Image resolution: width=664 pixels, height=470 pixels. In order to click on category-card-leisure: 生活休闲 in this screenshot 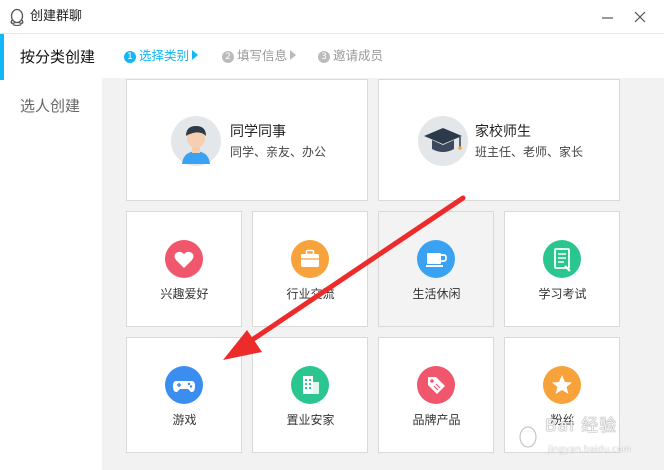, I will do `click(436, 269)`.